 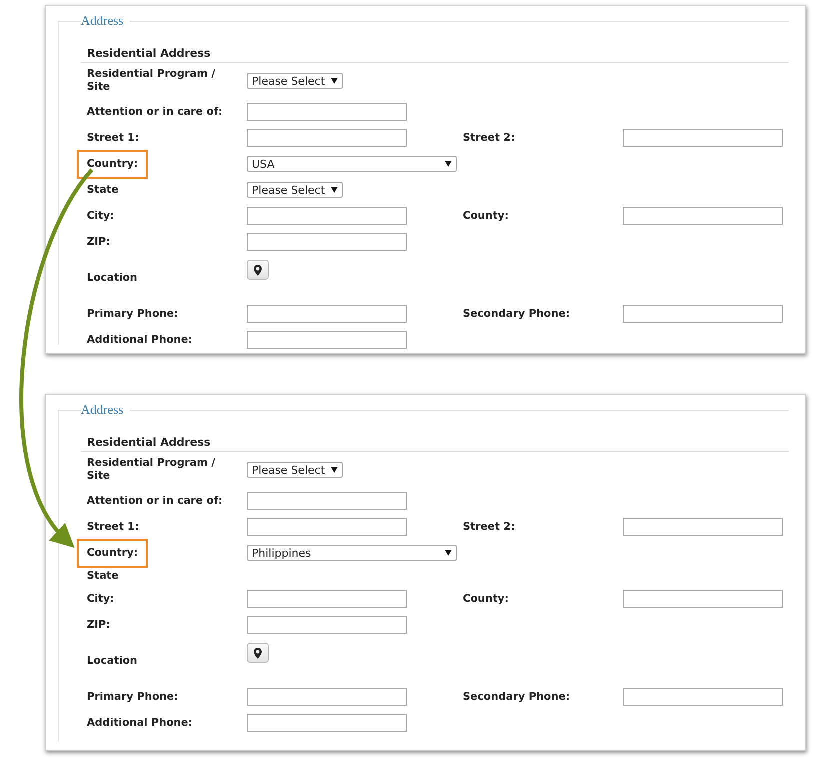 I want to click on dropdown: Philippines, so click(x=352, y=553).